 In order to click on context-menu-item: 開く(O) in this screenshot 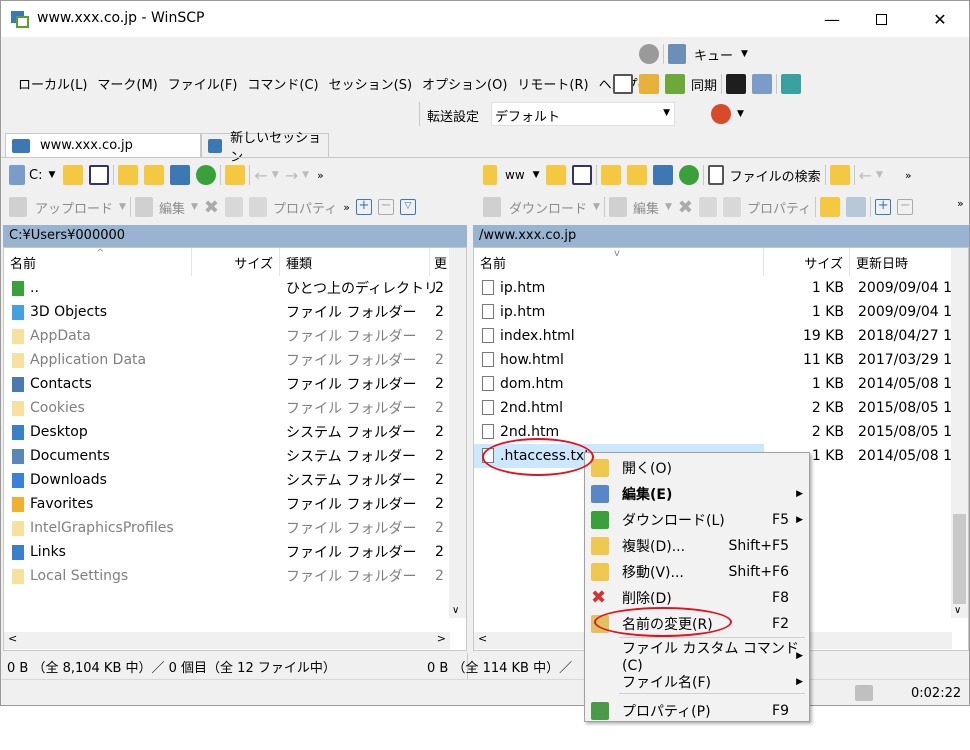, I will do `click(697, 468)`.